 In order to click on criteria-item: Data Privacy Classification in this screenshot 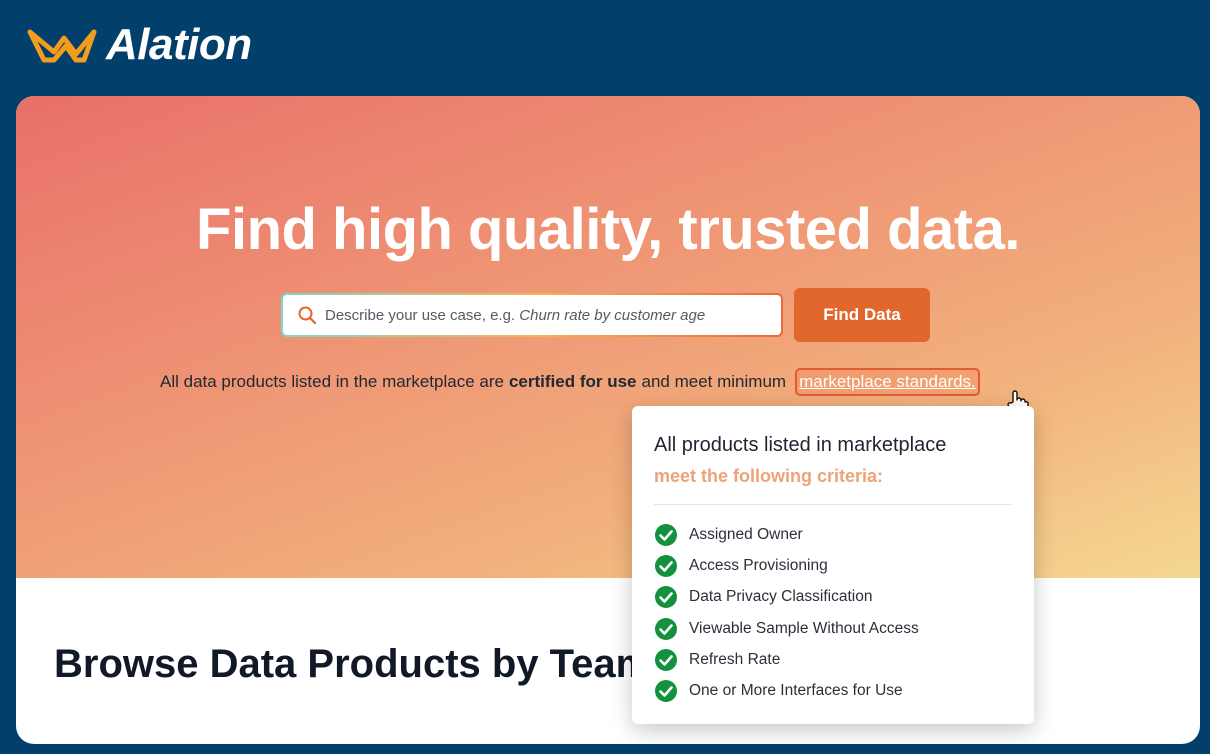, I will do `click(833, 597)`.